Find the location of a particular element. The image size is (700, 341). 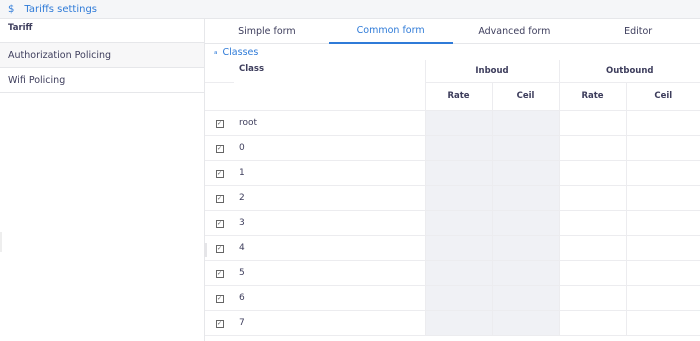

table-row: ✓ 1 is located at coordinates (452, 173).